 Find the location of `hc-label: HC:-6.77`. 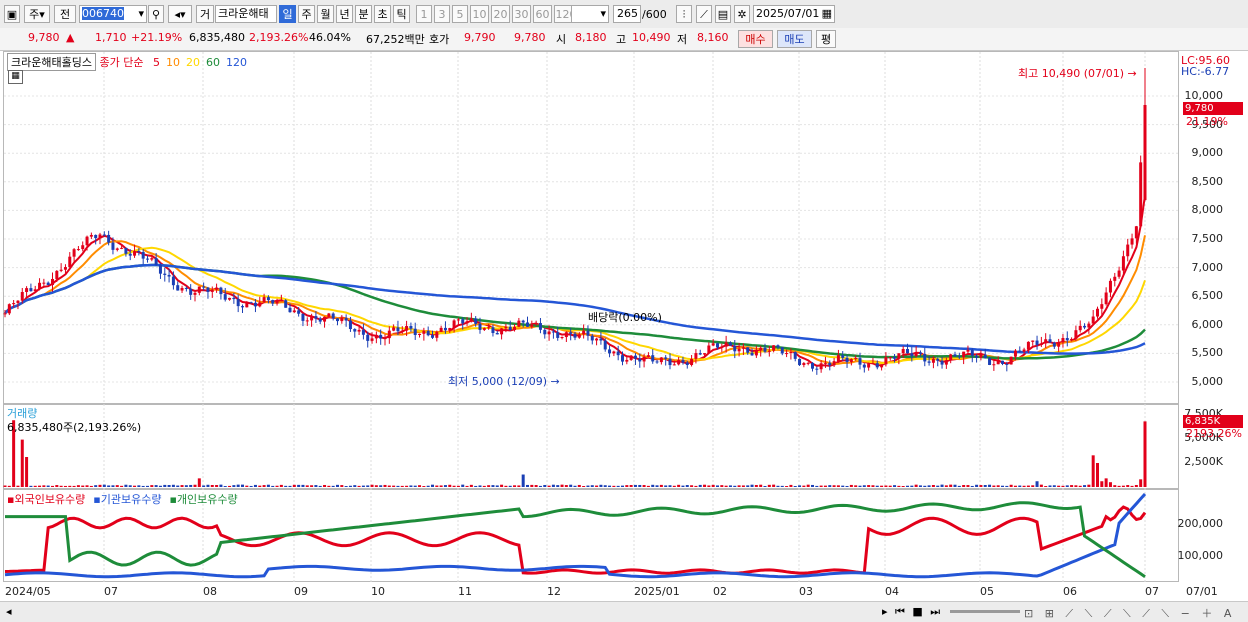

hc-label: HC:-6.77 is located at coordinates (1205, 71).